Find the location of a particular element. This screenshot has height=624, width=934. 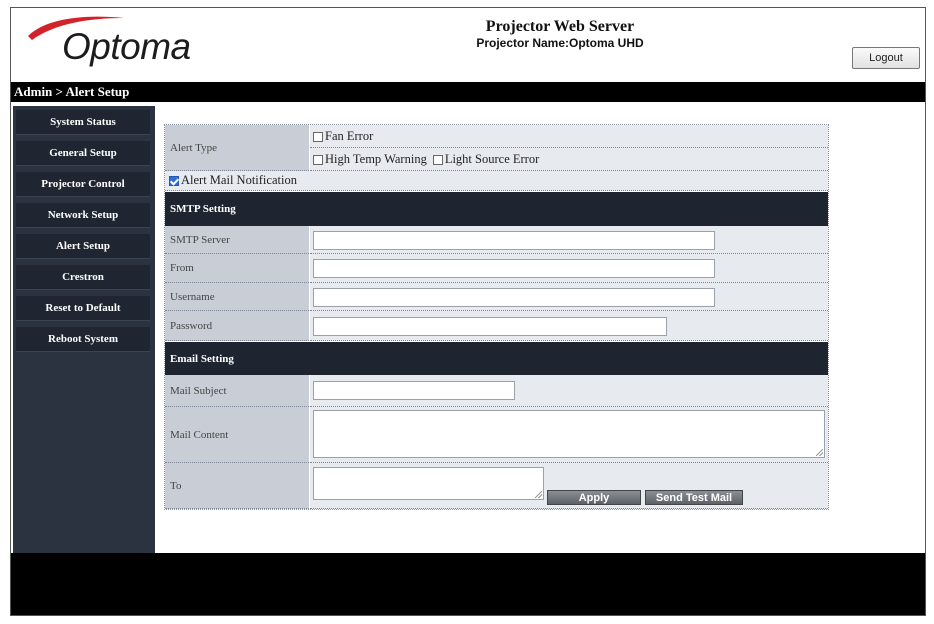

sidebar-item-general-setup: General Setup is located at coordinates (83, 153).